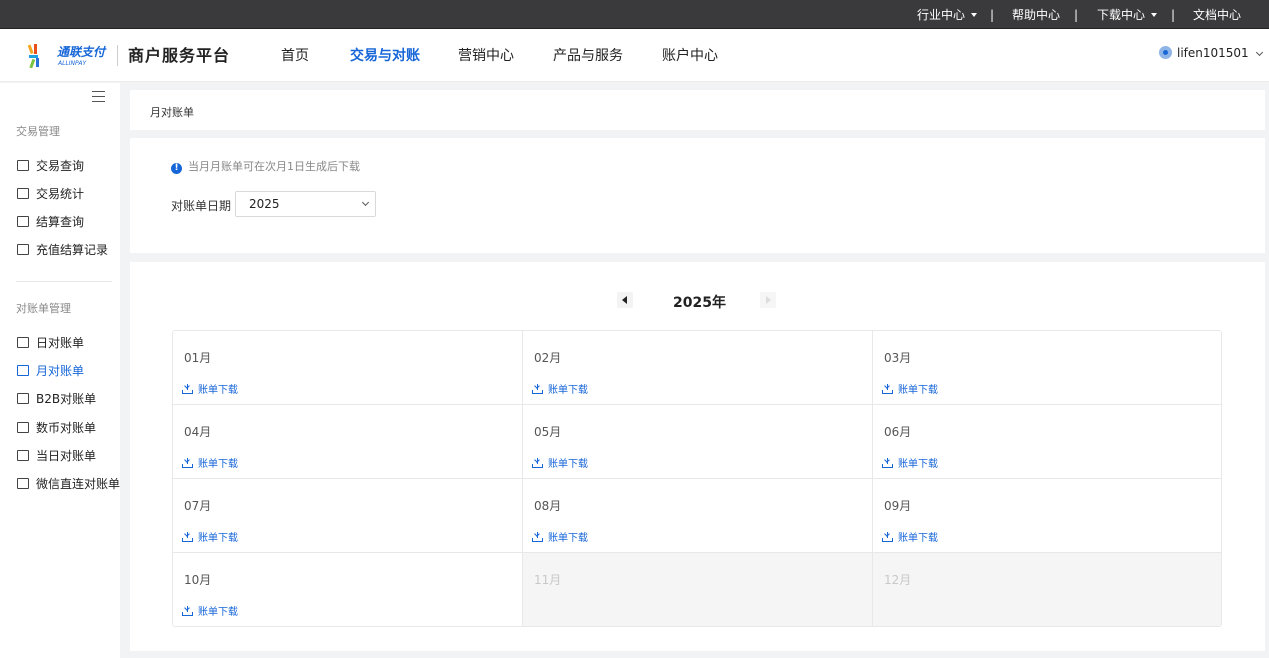  Describe the element at coordinates (348, 516) in the screenshot. I see `month-cell: 07月账单下载` at that location.